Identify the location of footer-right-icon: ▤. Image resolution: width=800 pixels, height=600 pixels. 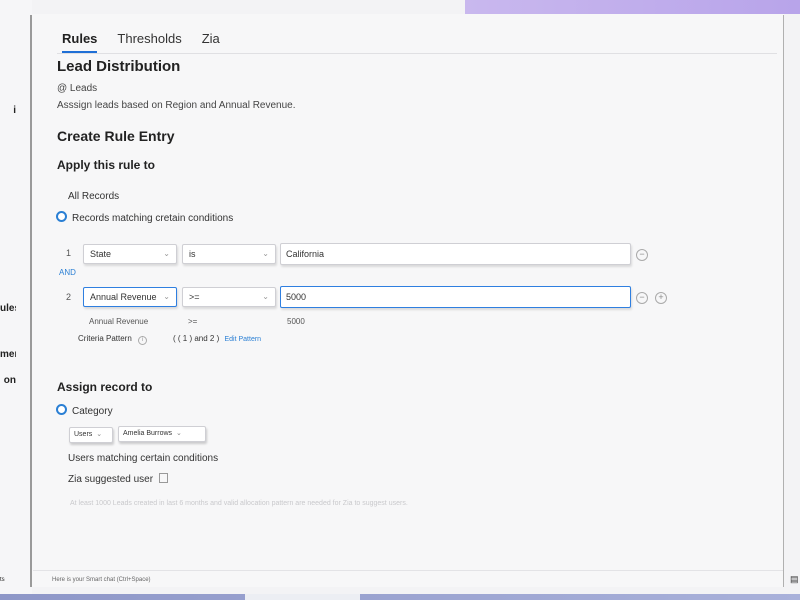
(794, 579).